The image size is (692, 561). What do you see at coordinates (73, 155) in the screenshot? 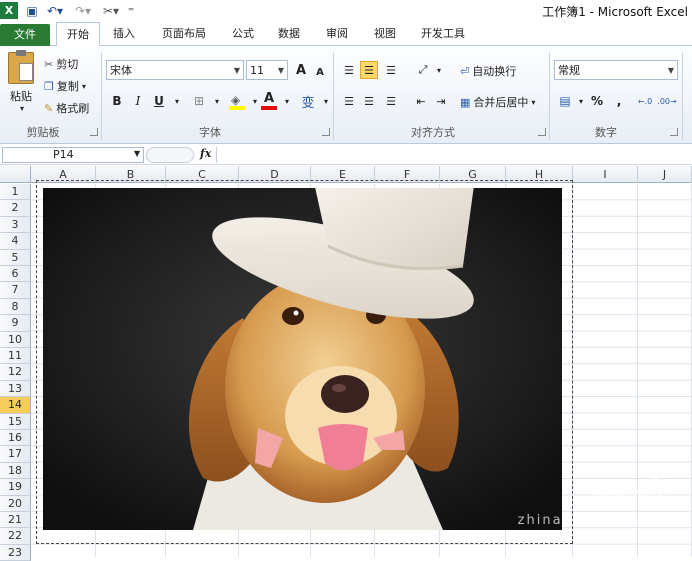
I see `name-box: P14` at bounding box center [73, 155].